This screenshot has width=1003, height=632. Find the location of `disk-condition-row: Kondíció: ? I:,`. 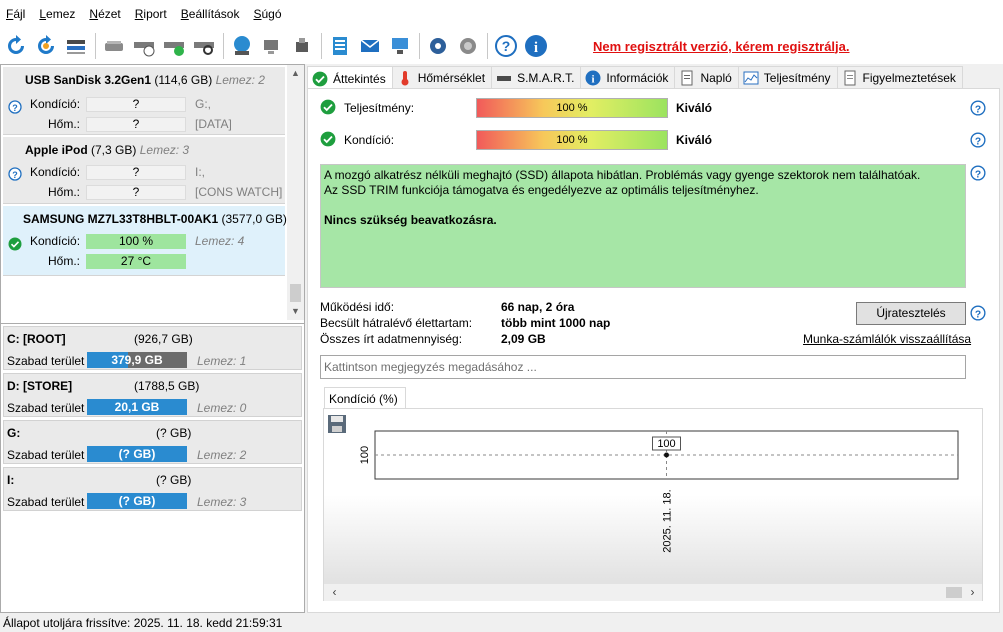

disk-condition-row: Kondíció: ? I:, is located at coordinates (118, 172).